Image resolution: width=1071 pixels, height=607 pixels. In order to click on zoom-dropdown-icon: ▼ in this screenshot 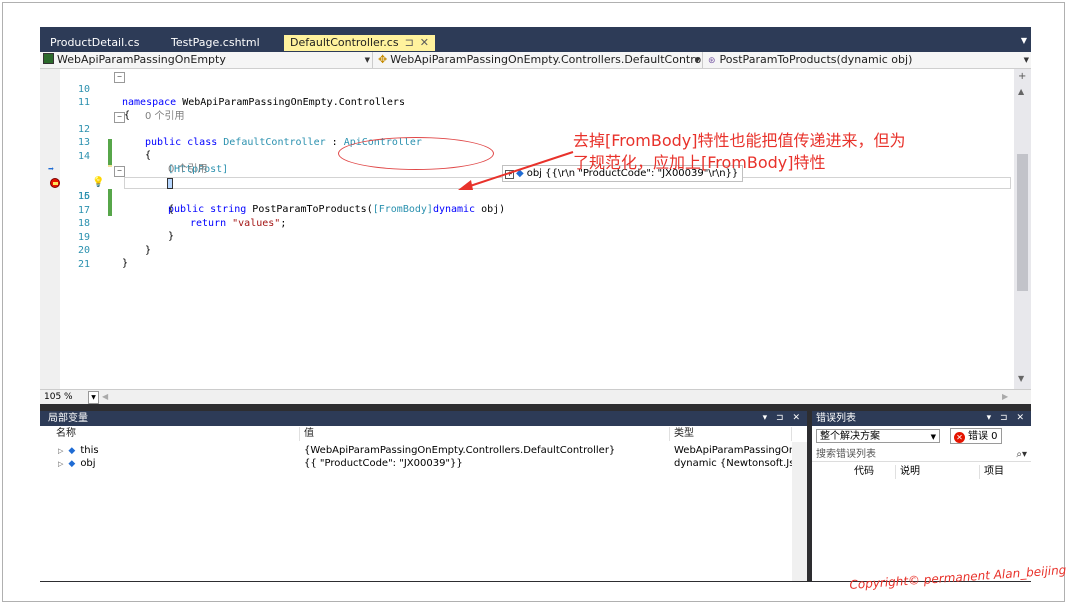, I will do `click(93, 397)`.